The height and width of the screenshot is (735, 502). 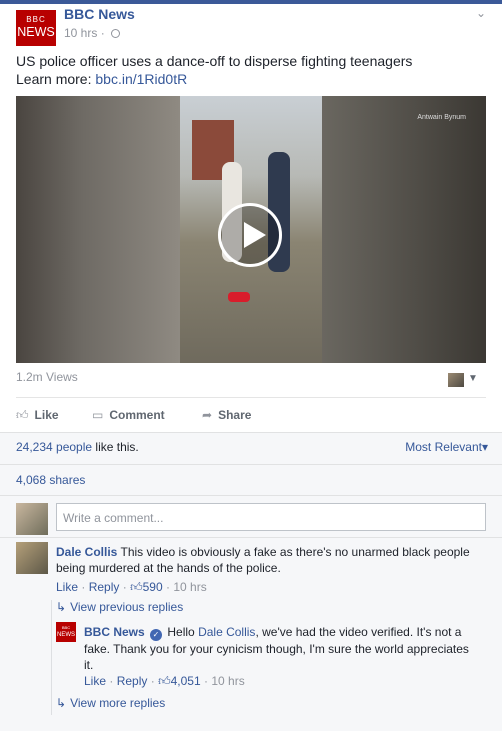 I want to click on likes-suffix: like this., so click(x=115, y=447).